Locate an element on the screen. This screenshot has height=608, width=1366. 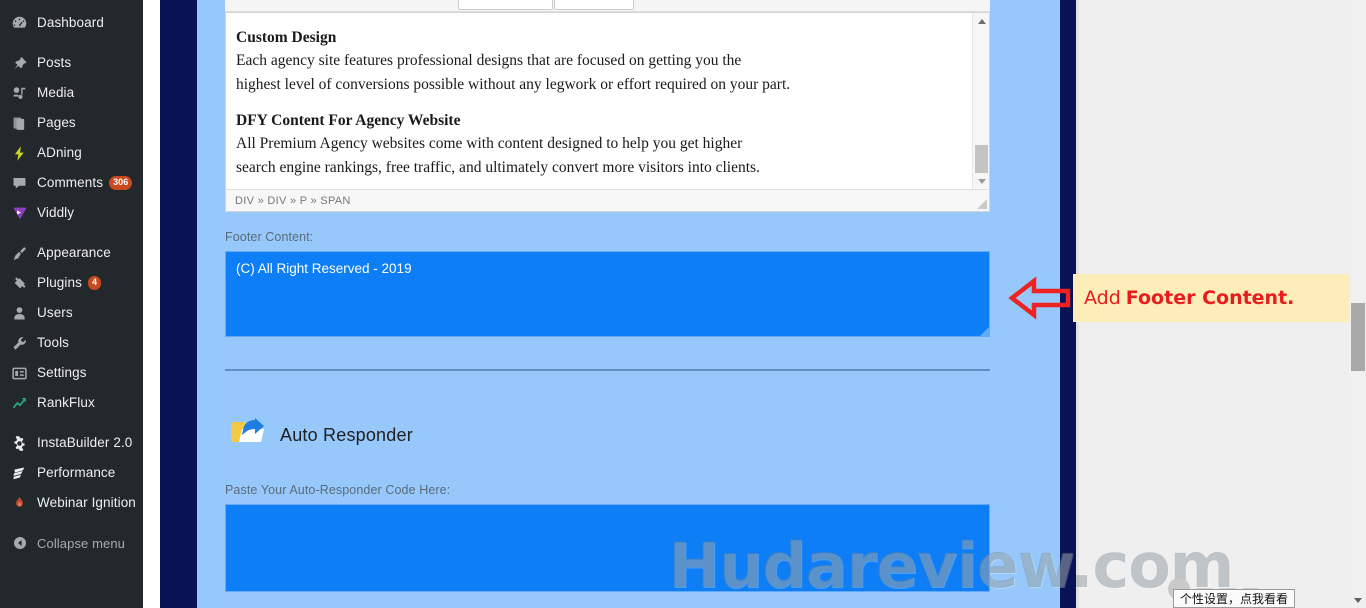
navy-band-left is located at coordinates (178, 304).